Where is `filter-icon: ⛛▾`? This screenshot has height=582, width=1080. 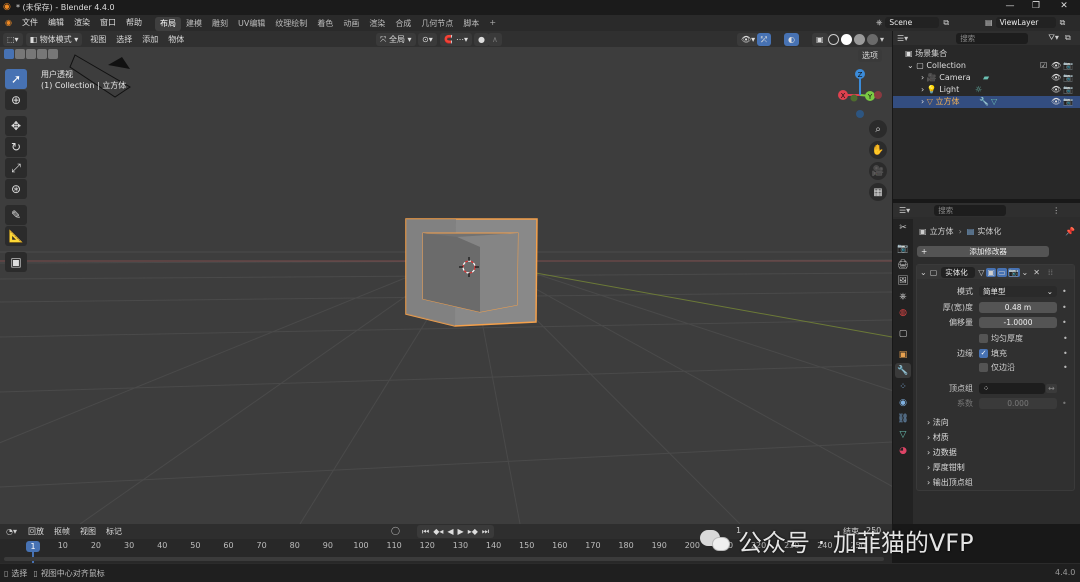 filter-icon: ⛛▾ is located at coordinates (1053, 38).